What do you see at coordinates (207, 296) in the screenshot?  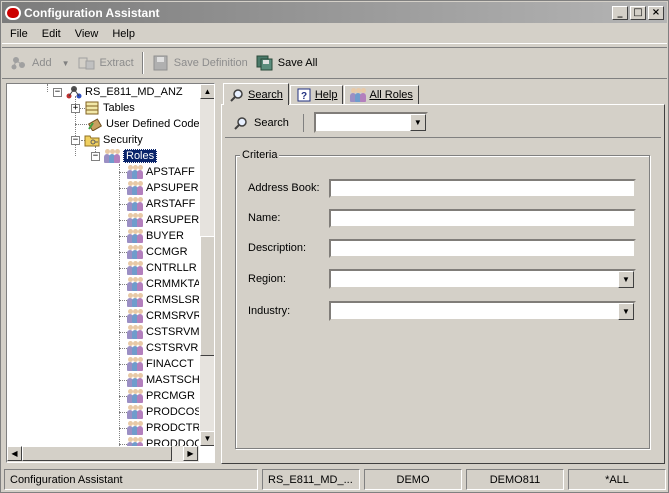 I see `scroll-thumb` at bounding box center [207, 296].